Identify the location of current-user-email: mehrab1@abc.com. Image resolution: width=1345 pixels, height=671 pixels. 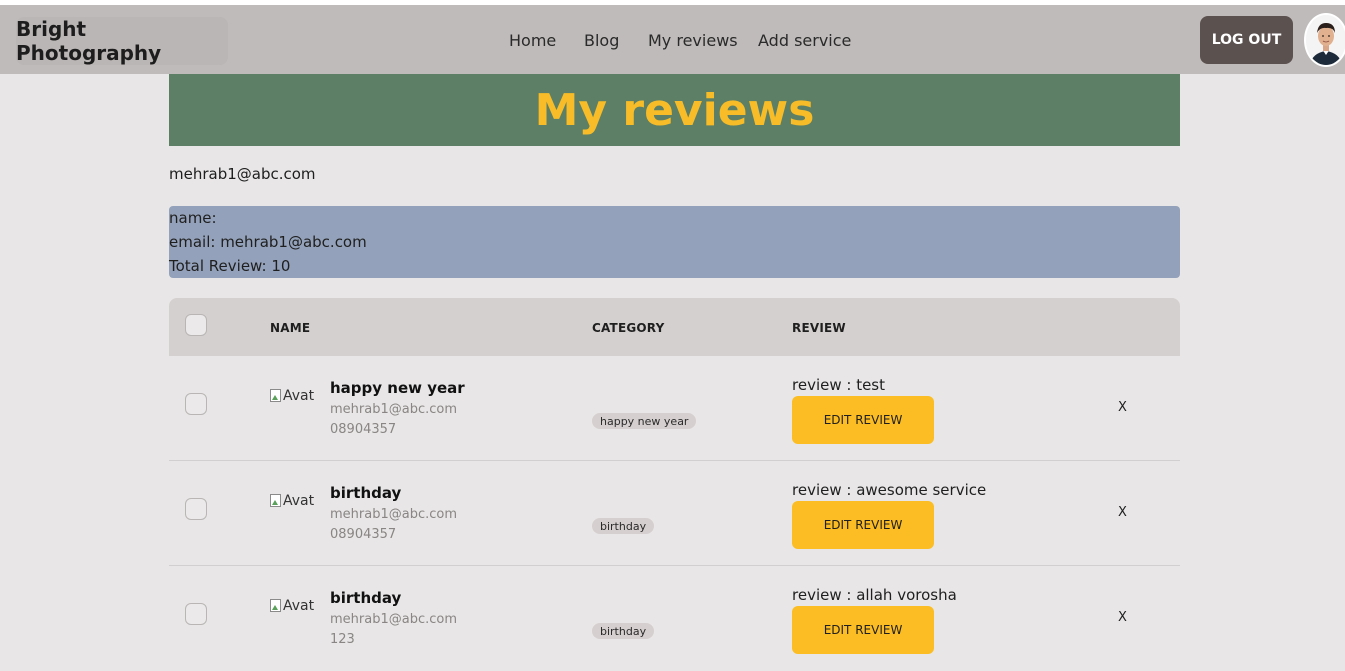
(242, 174).